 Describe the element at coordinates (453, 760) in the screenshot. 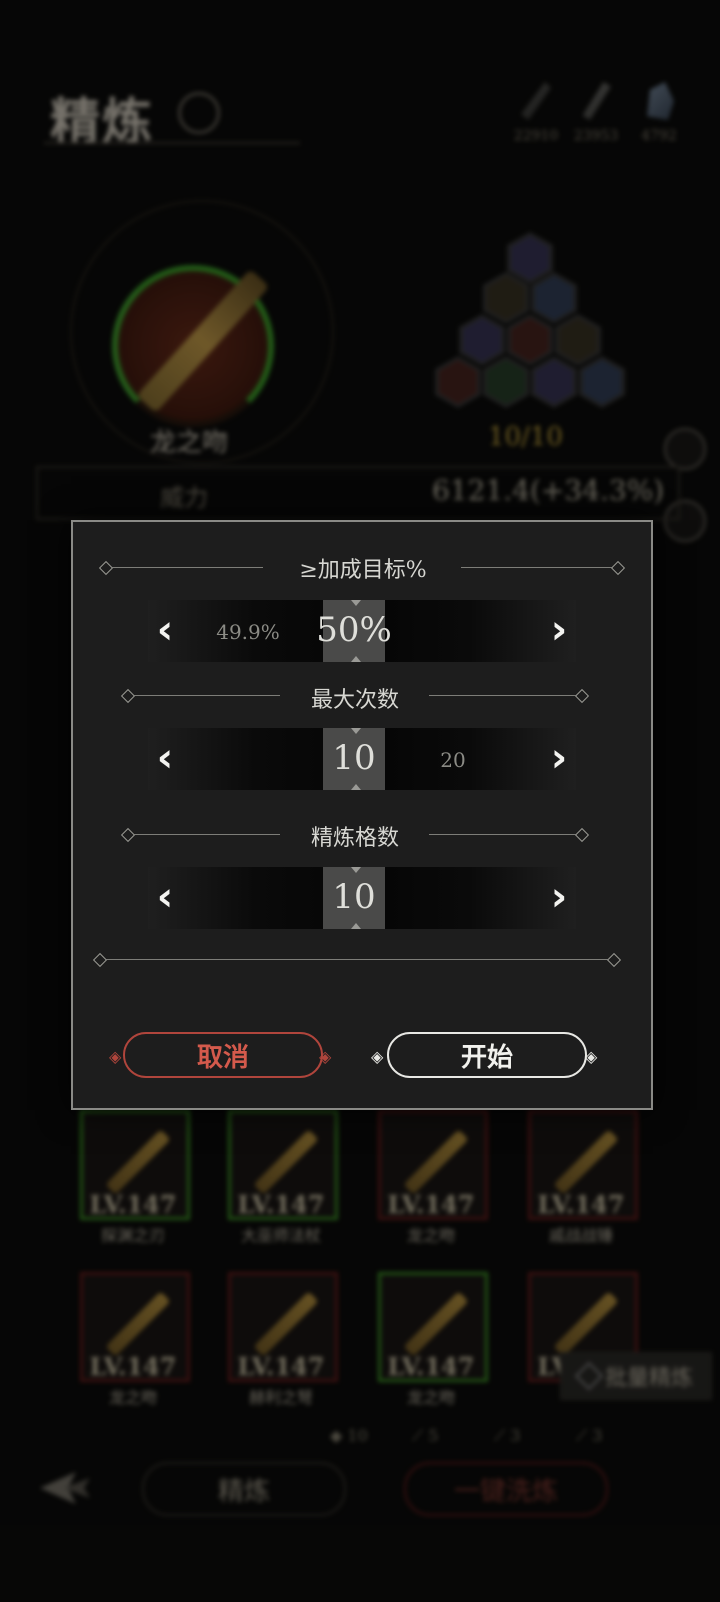

I see `next-value: 20` at that location.